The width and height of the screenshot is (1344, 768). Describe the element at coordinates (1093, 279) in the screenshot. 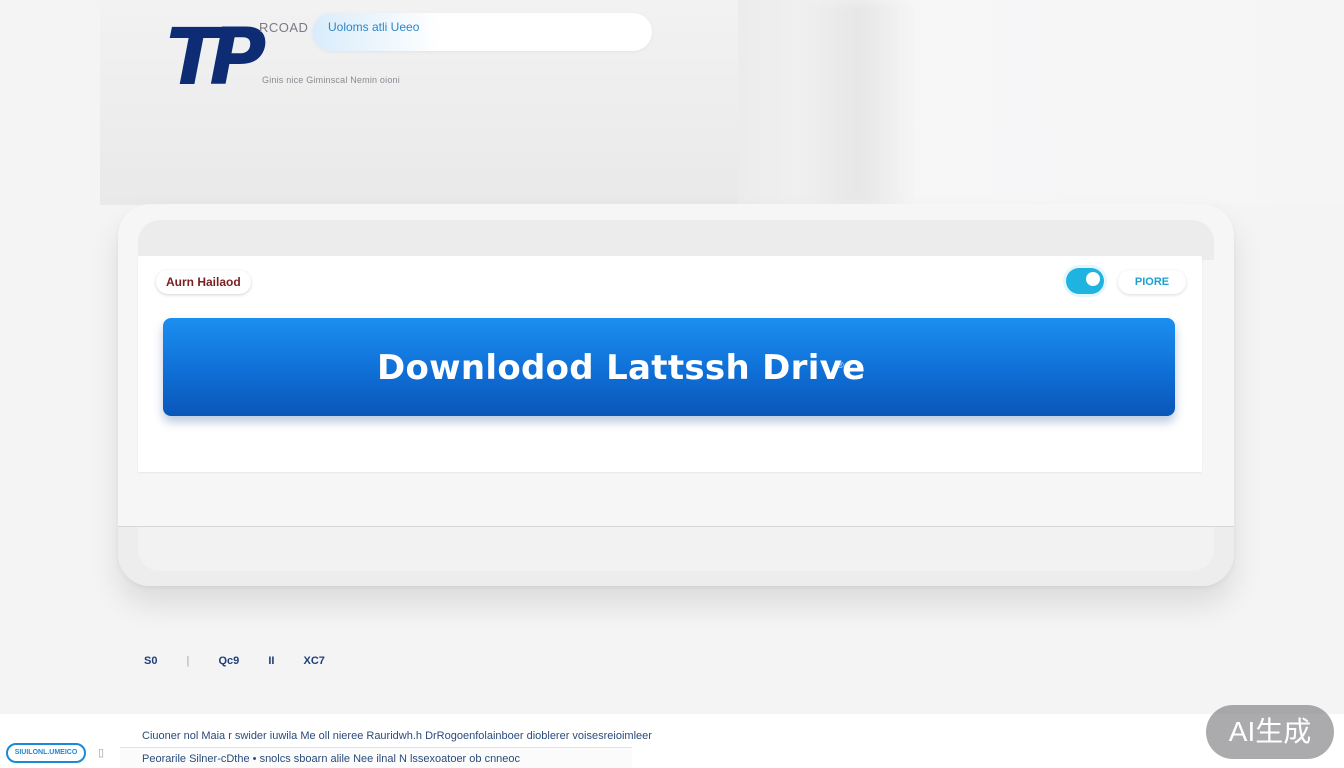

I see `toggle-knob` at that location.